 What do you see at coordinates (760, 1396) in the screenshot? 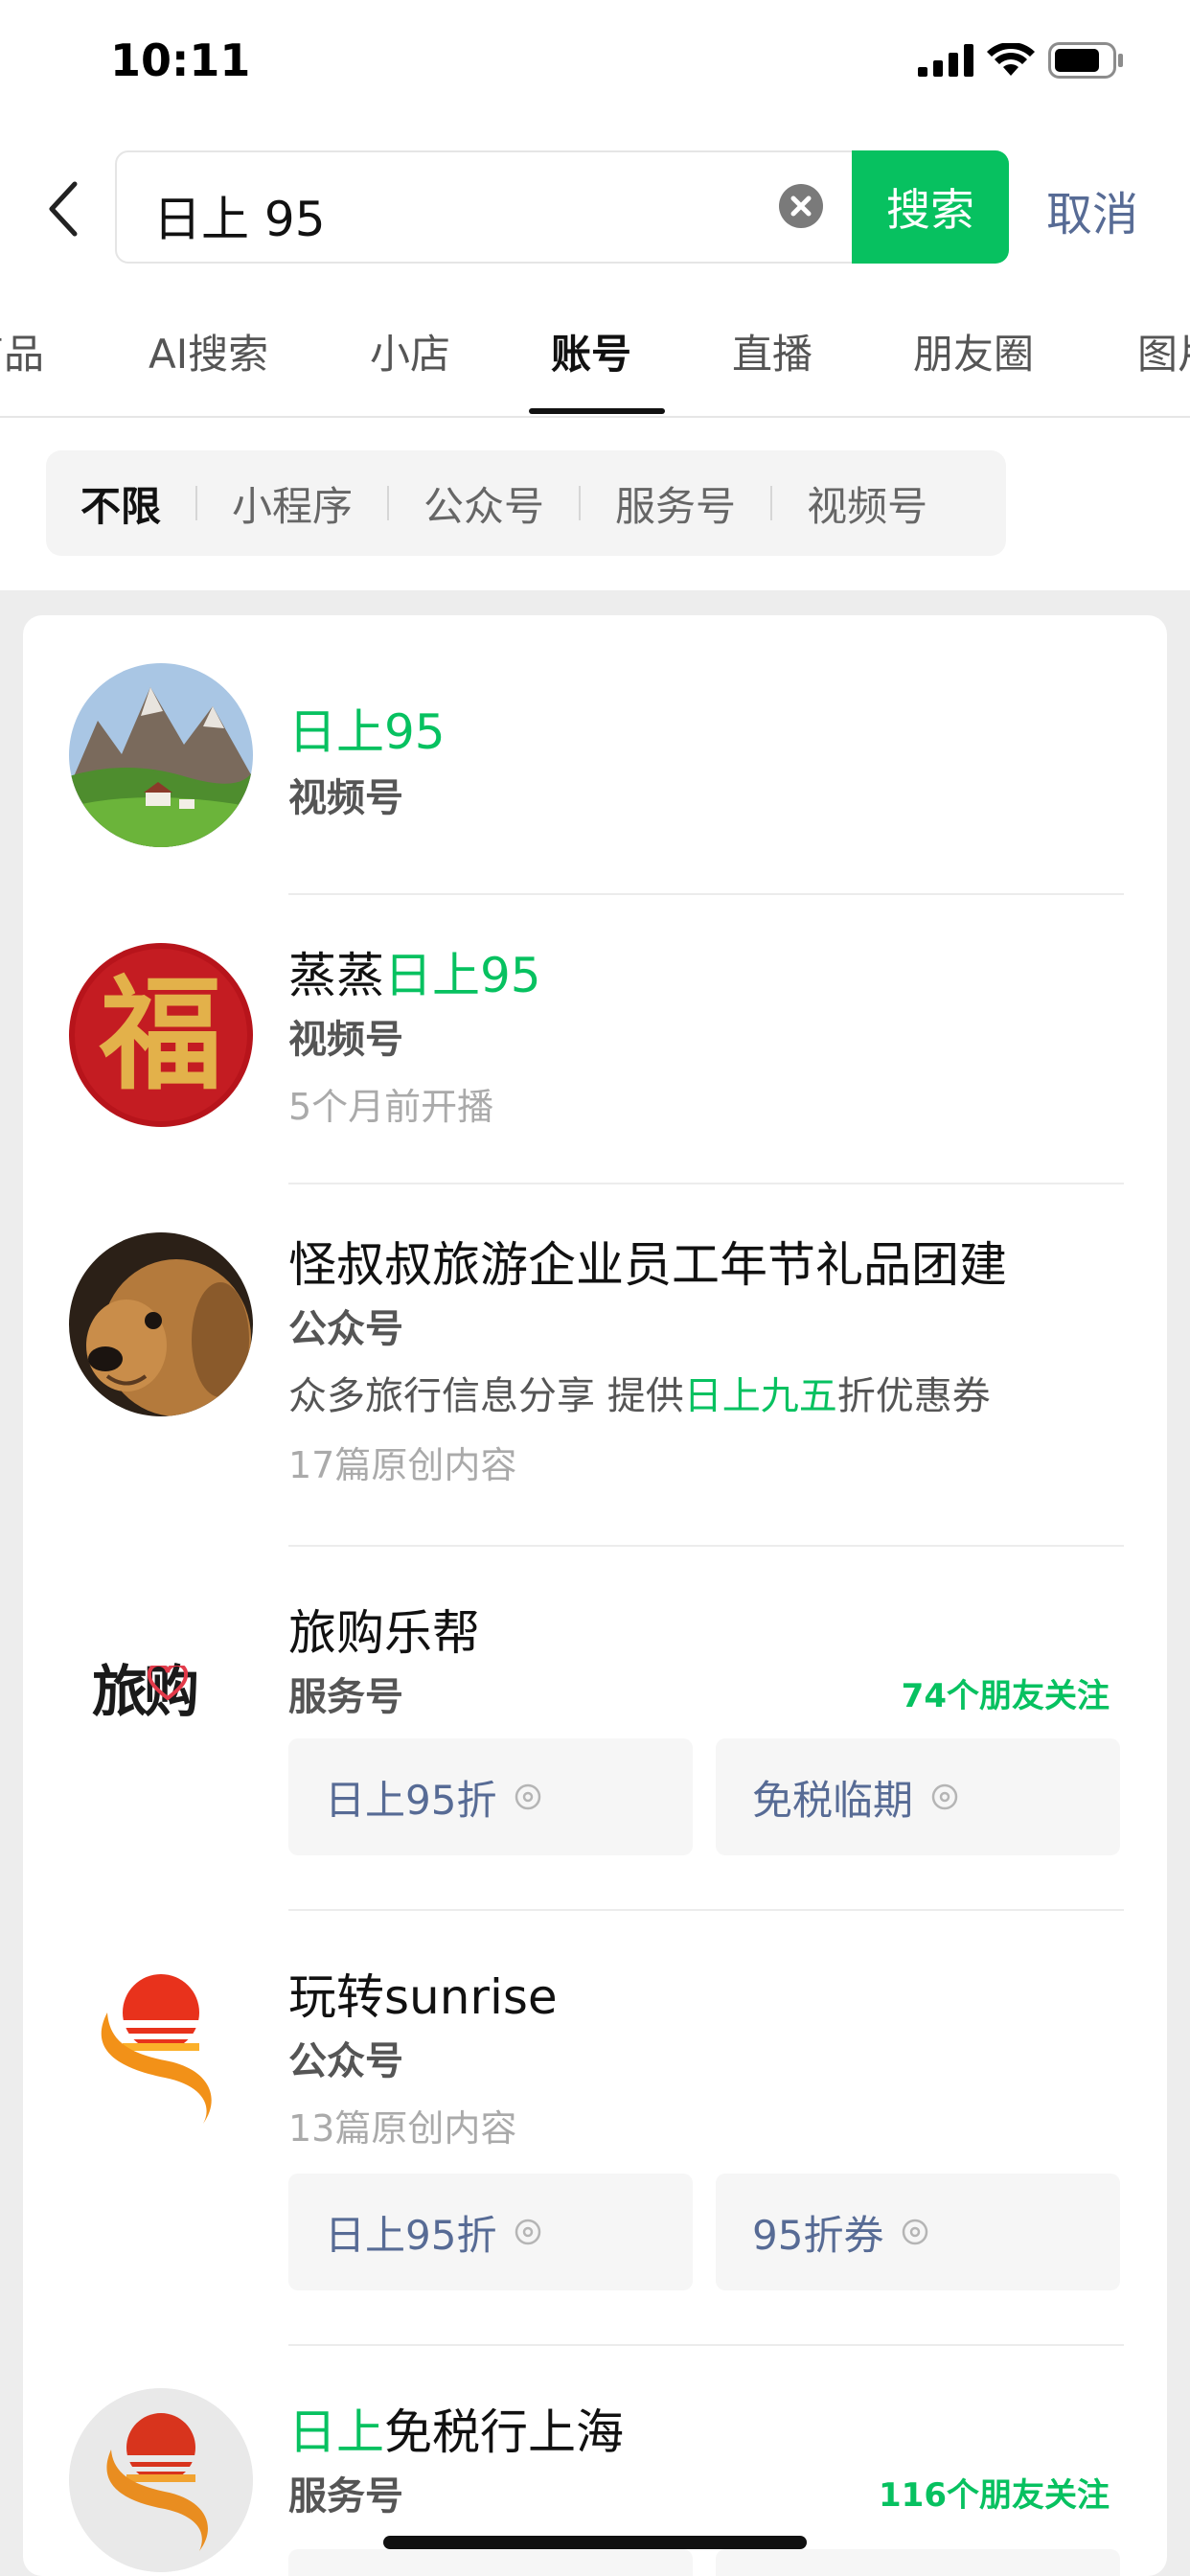
I see `description-highlight: 日上九五` at bounding box center [760, 1396].